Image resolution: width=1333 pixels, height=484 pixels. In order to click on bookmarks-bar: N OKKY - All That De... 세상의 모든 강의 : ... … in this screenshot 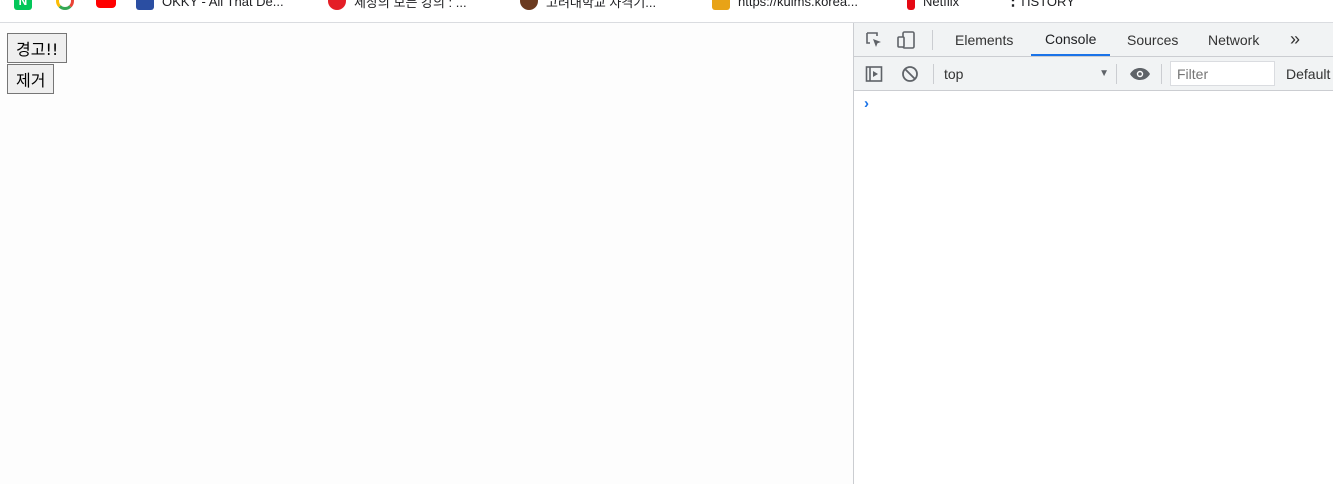, I will do `click(666, 11)`.